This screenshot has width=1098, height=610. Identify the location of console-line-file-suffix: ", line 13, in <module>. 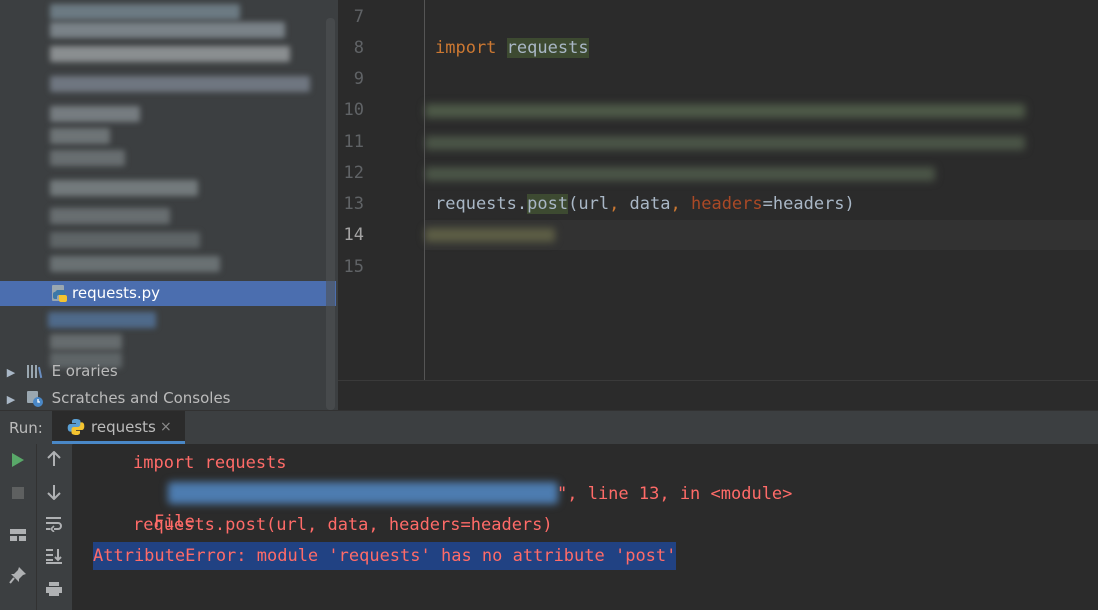
(675, 494).